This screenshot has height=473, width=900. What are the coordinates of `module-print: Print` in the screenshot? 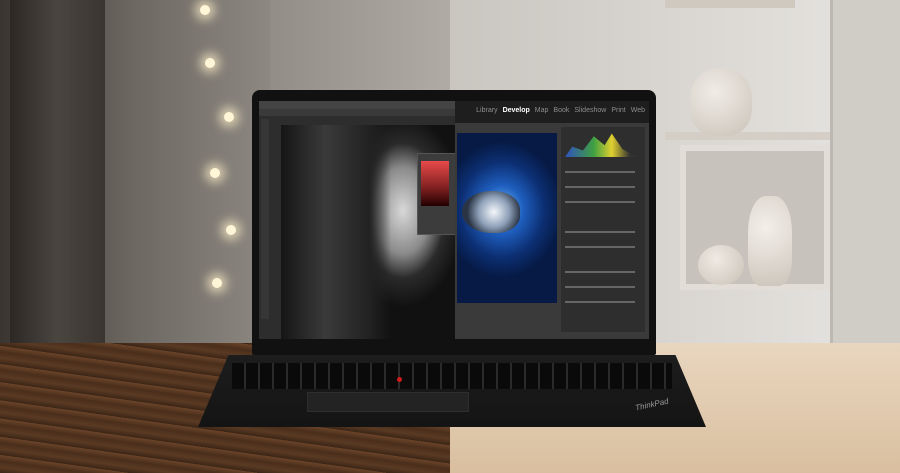 It's located at (618, 110).